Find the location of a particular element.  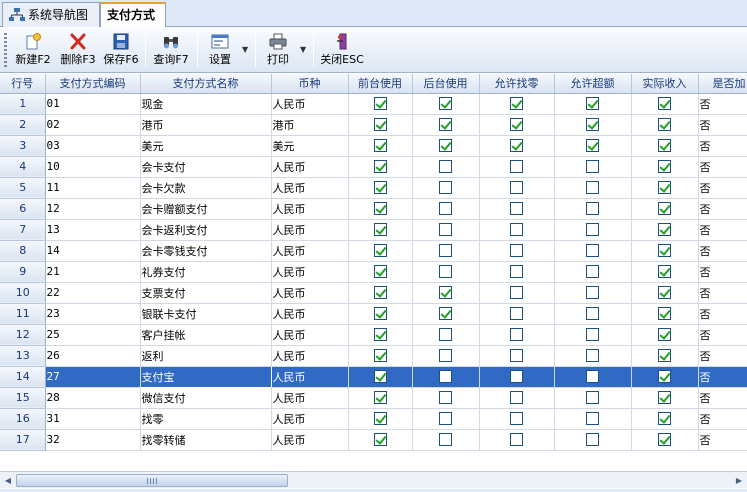

code-cell: 13 is located at coordinates (93, 230).